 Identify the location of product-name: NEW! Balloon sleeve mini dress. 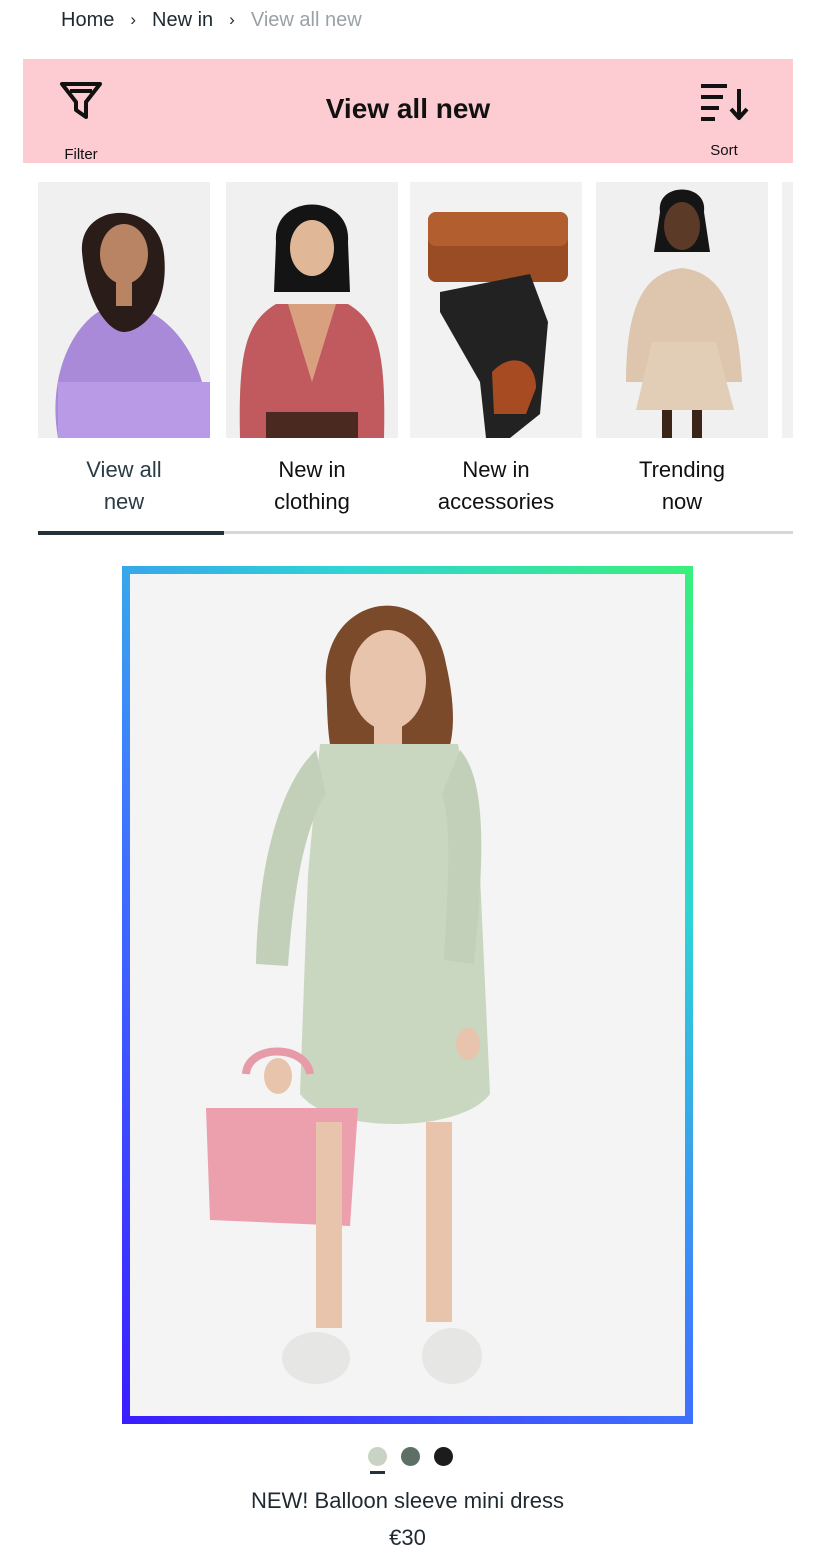
(407, 1501).